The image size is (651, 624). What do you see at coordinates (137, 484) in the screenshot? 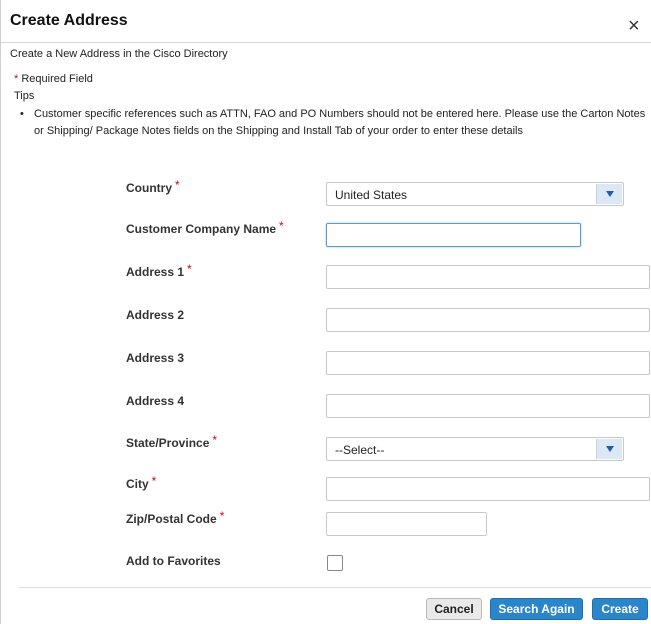
I see `city-label-text: City` at bounding box center [137, 484].